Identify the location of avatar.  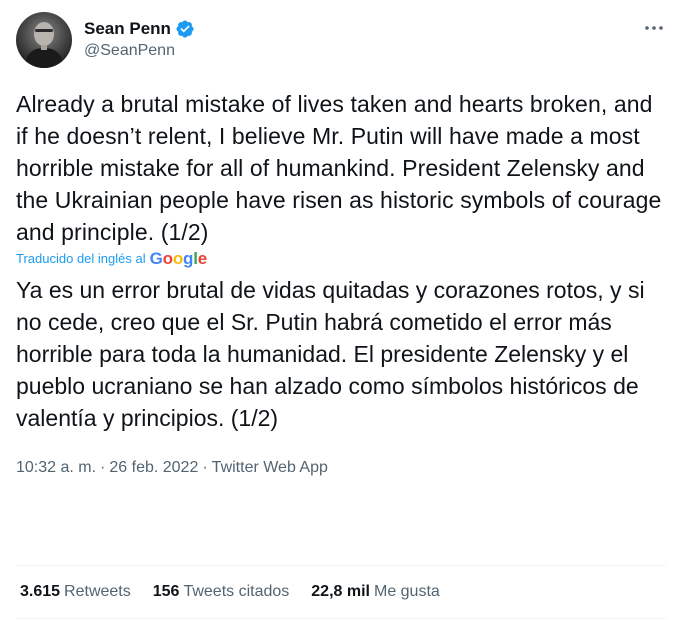
(44, 40).